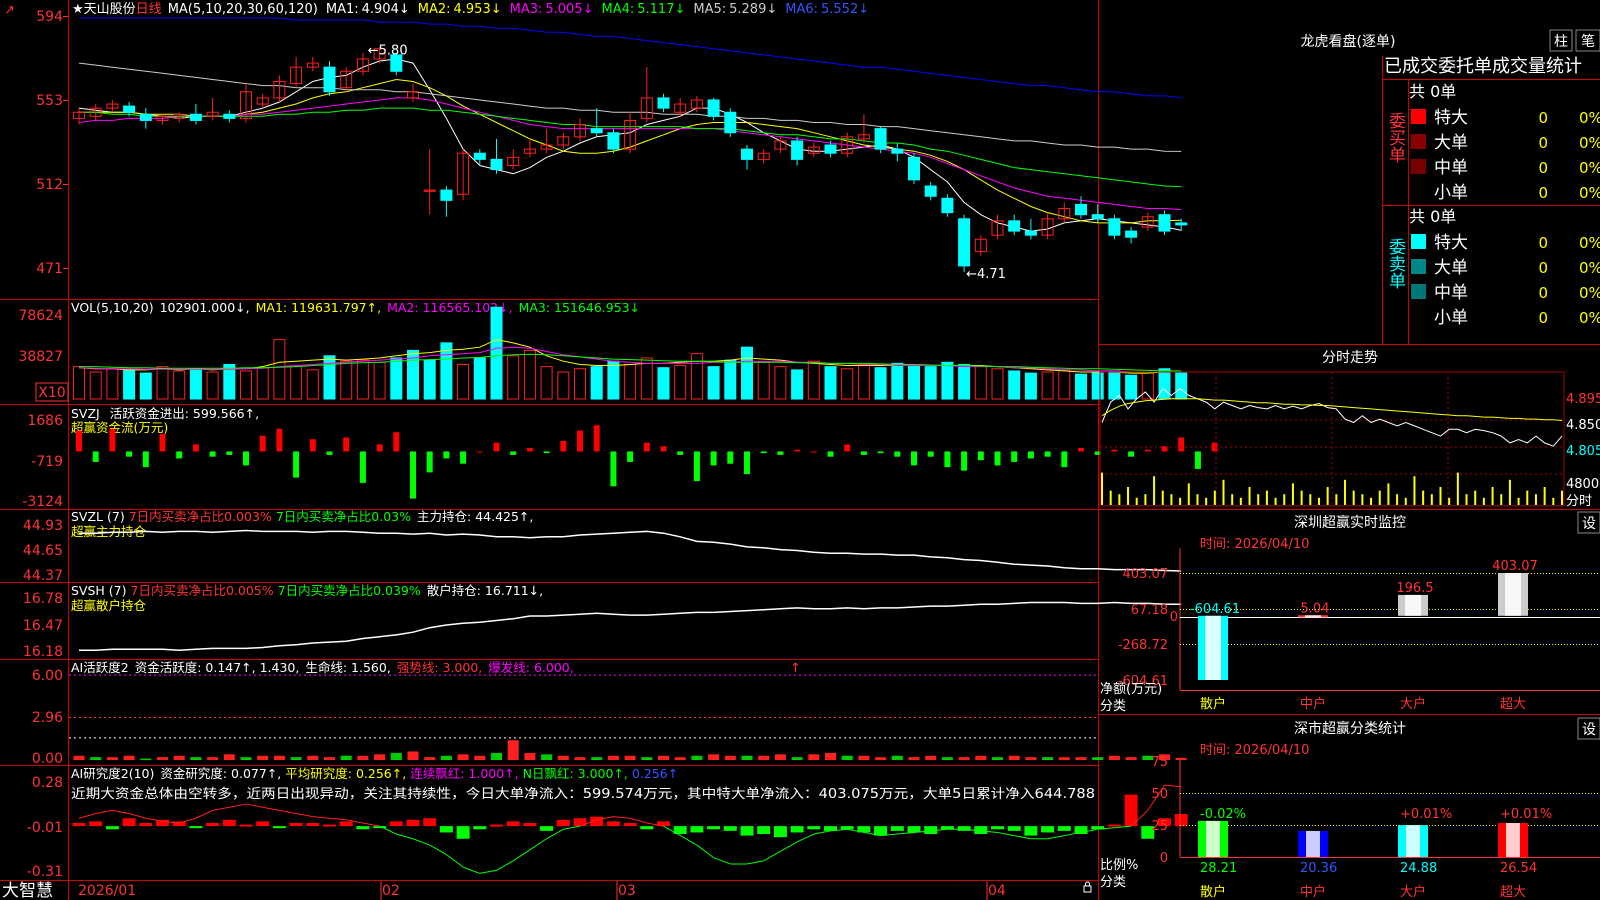 Image resolution: width=1600 pixels, height=900 pixels. I want to click on vol-ma1: MA1: 119631.797↑,, so click(318, 307).